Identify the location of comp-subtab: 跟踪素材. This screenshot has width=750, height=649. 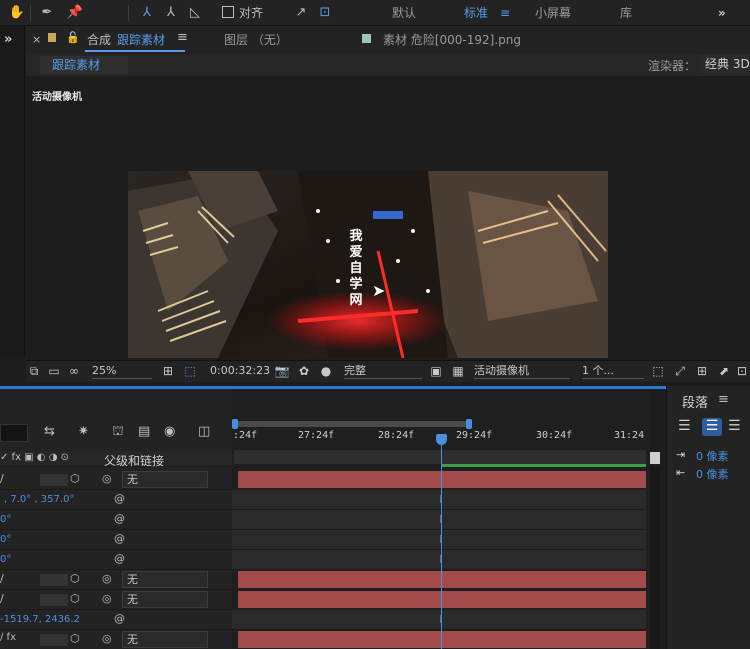
(84, 65).